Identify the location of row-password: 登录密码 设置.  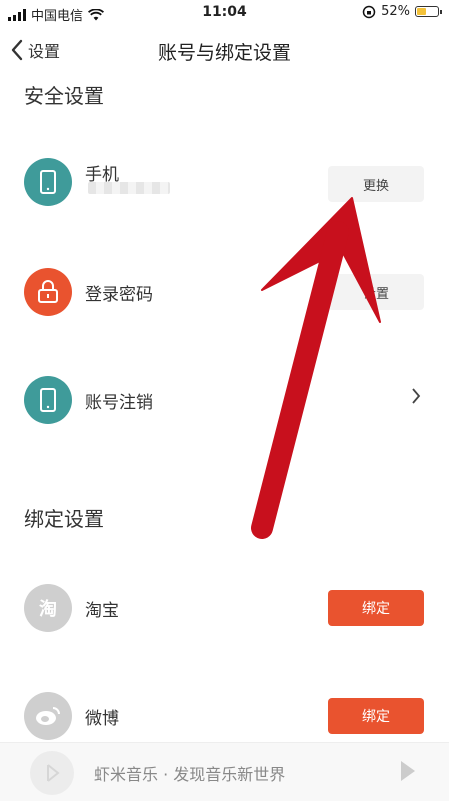
(224, 293).